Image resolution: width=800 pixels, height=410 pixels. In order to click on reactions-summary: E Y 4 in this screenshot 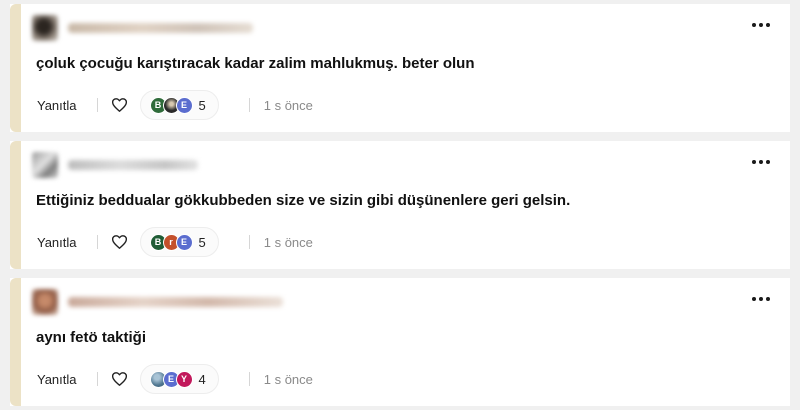, I will do `click(179, 379)`.